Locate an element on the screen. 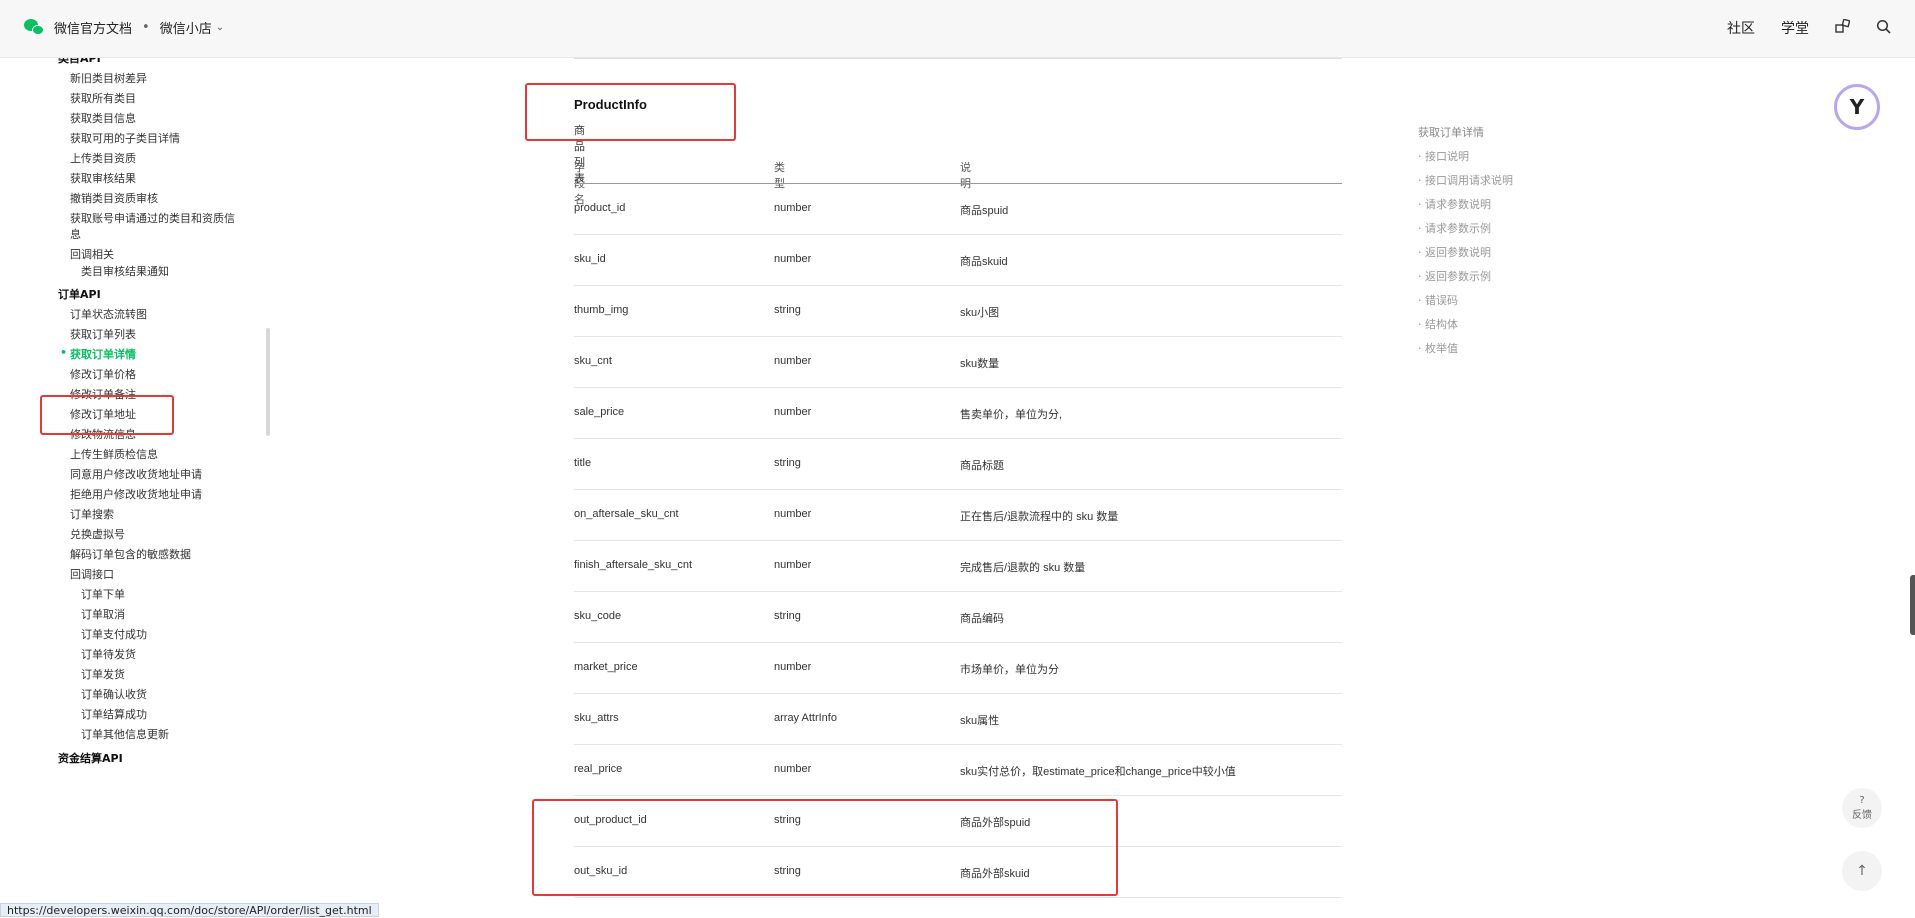 The height and width of the screenshot is (918, 1915). sidebar-item: 回调相关 is located at coordinates (92, 254).